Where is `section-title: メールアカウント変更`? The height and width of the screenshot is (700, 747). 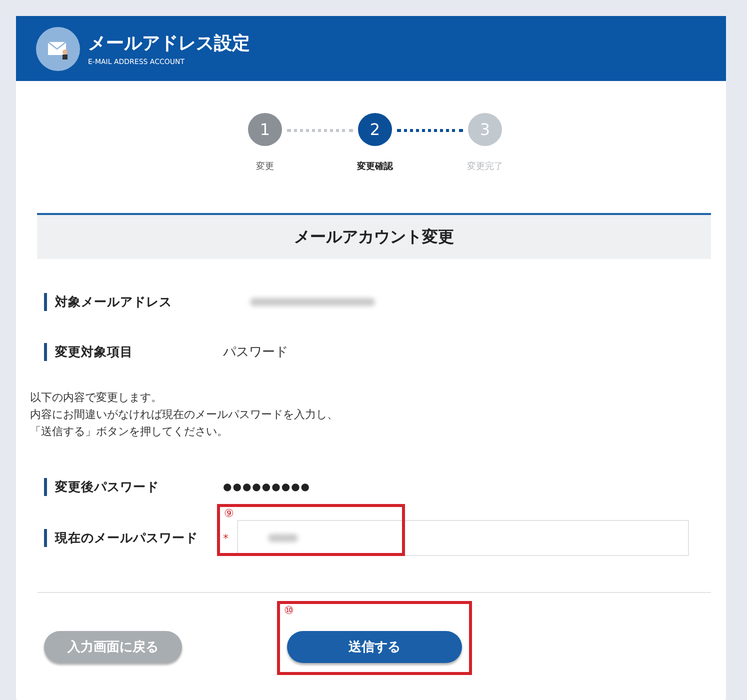 section-title: メールアカウント変更 is located at coordinates (374, 236).